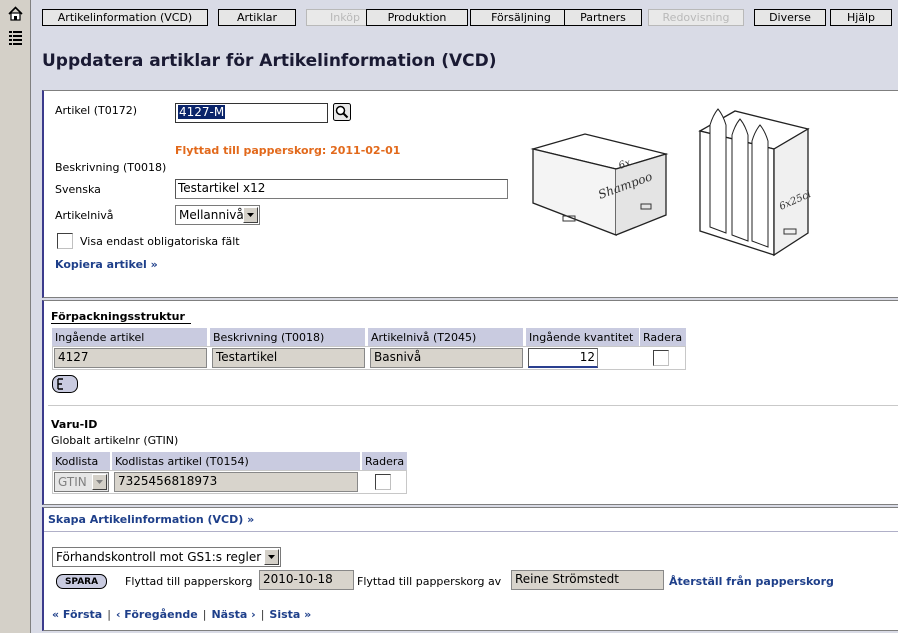 This screenshot has height=633, width=898. What do you see at coordinates (72, 482) in the screenshot?
I see `codelist-select-value: GTIN` at bounding box center [72, 482].